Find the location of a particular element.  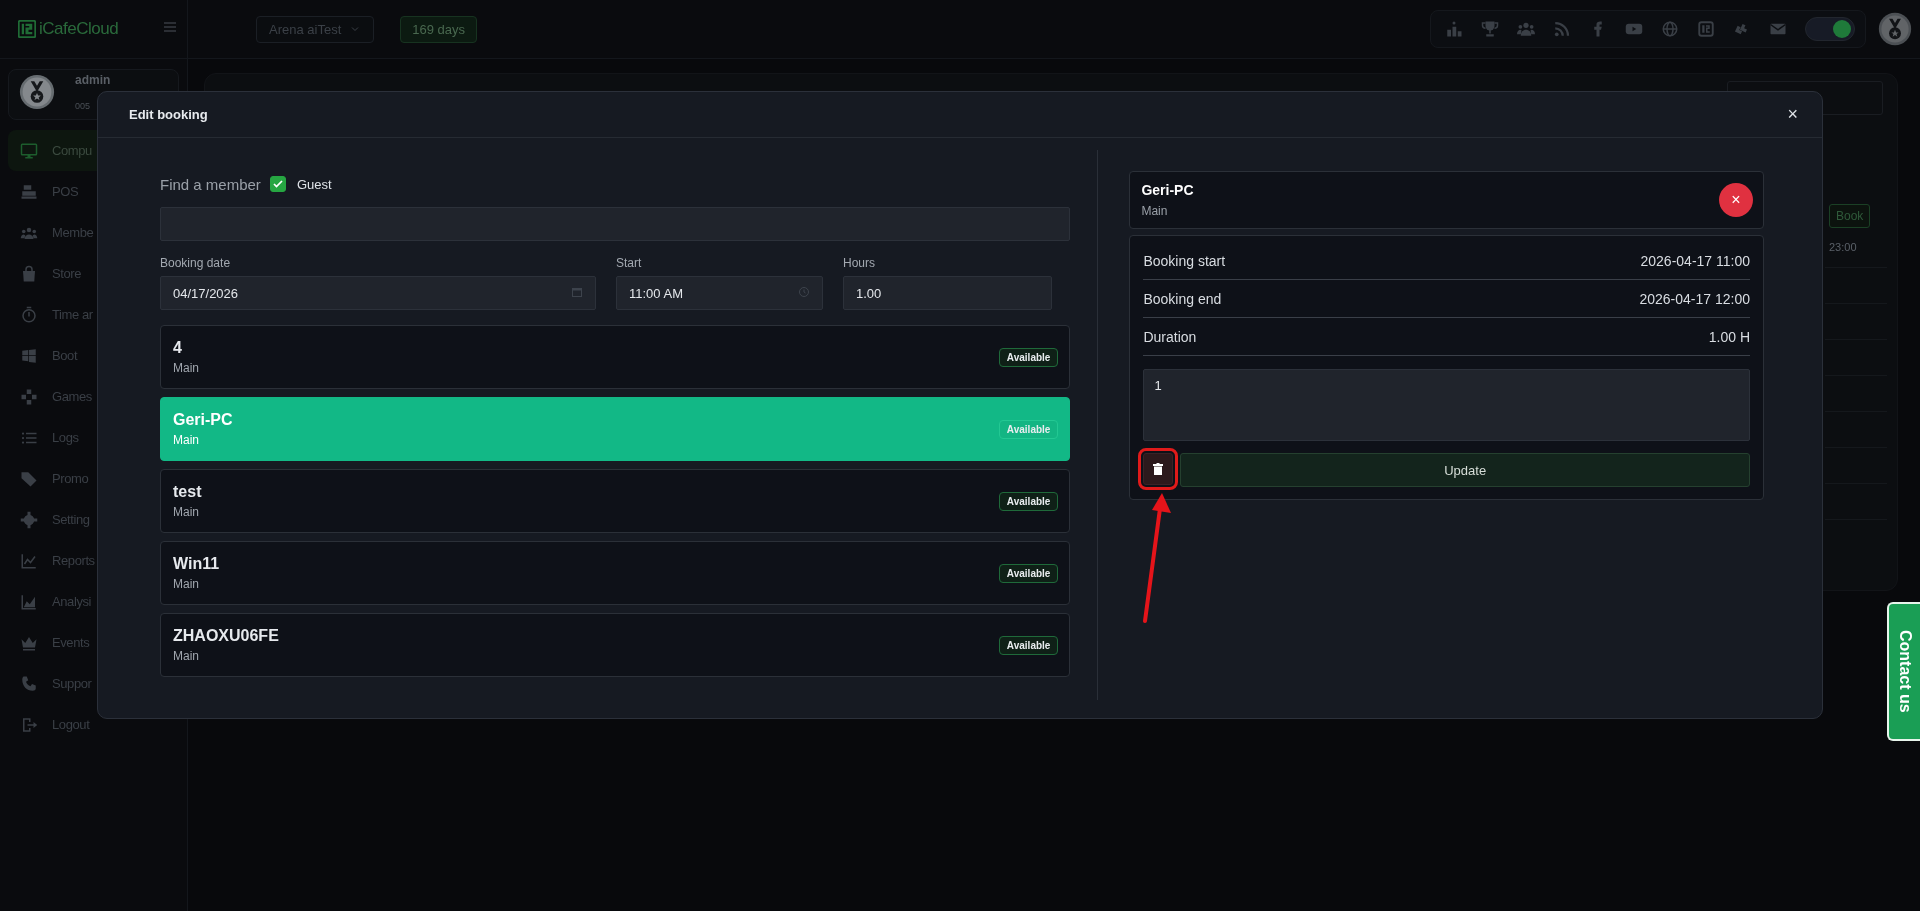

pc-name: ZHAOXU06FE is located at coordinates (226, 636).